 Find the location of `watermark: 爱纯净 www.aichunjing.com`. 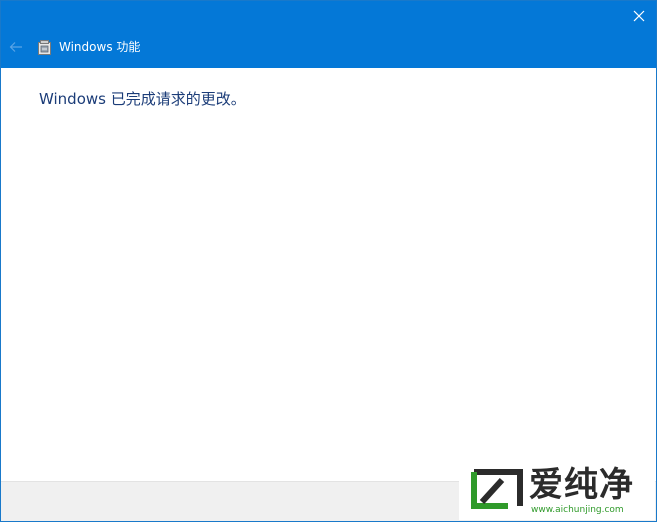

watermark: 爱纯净 www.aichunjing.com is located at coordinates (557, 490).